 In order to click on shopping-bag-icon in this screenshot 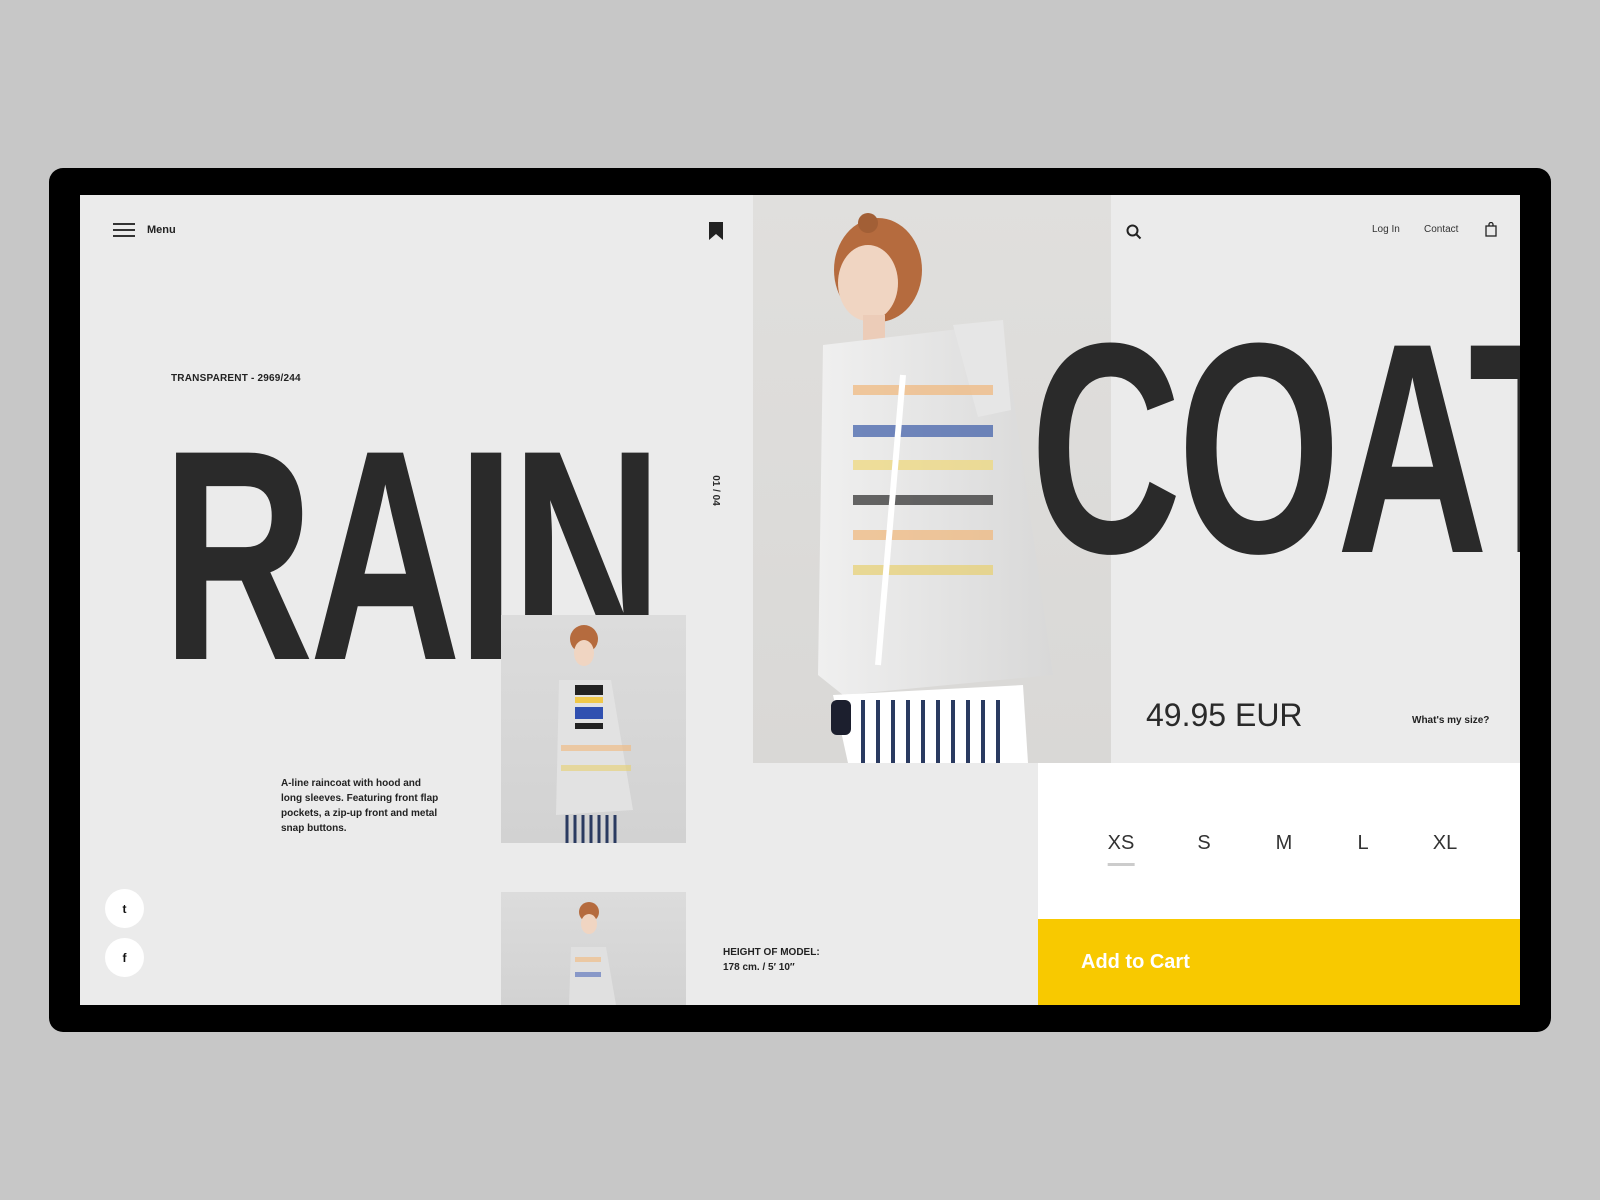, I will do `click(1491, 229)`.